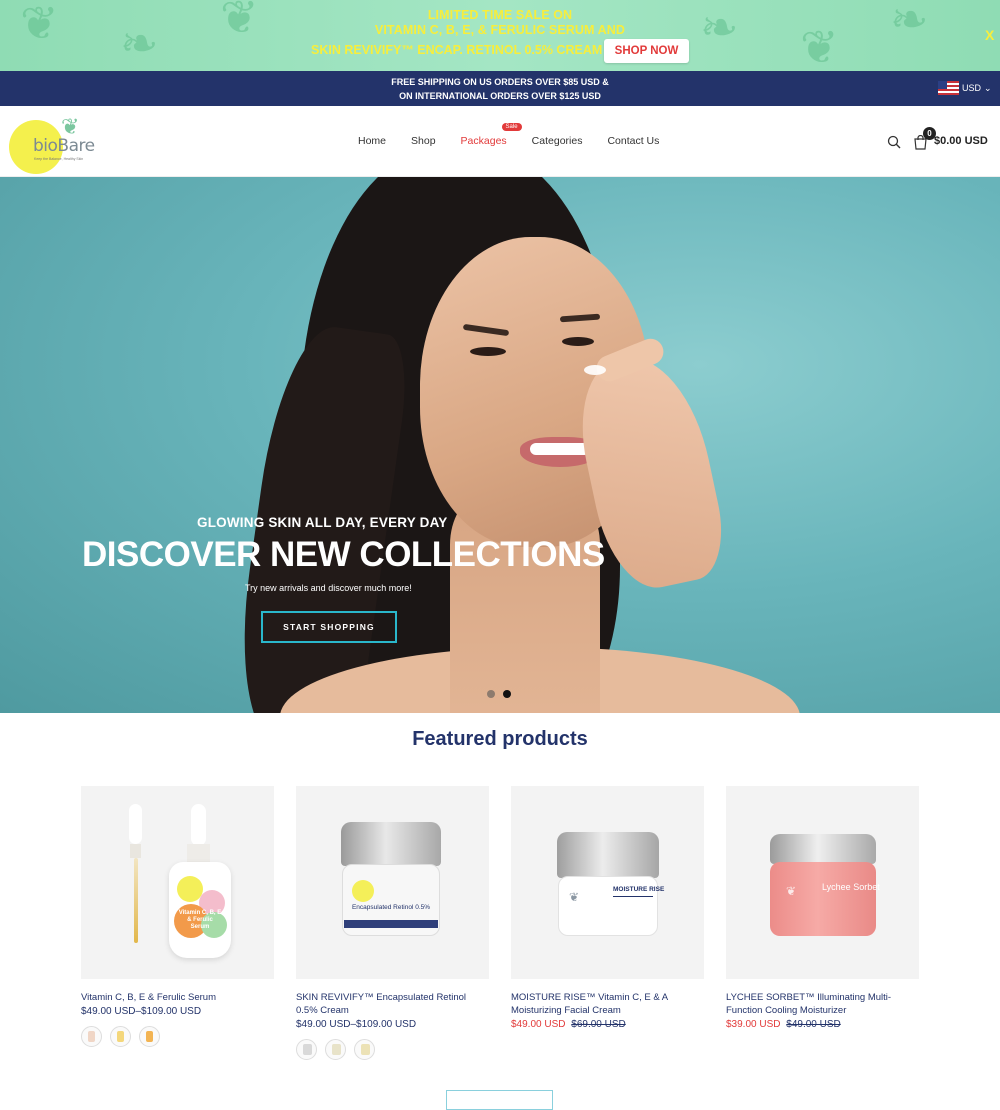  What do you see at coordinates (499, 694) in the screenshot?
I see `slider-dots` at bounding box center [499, 694].